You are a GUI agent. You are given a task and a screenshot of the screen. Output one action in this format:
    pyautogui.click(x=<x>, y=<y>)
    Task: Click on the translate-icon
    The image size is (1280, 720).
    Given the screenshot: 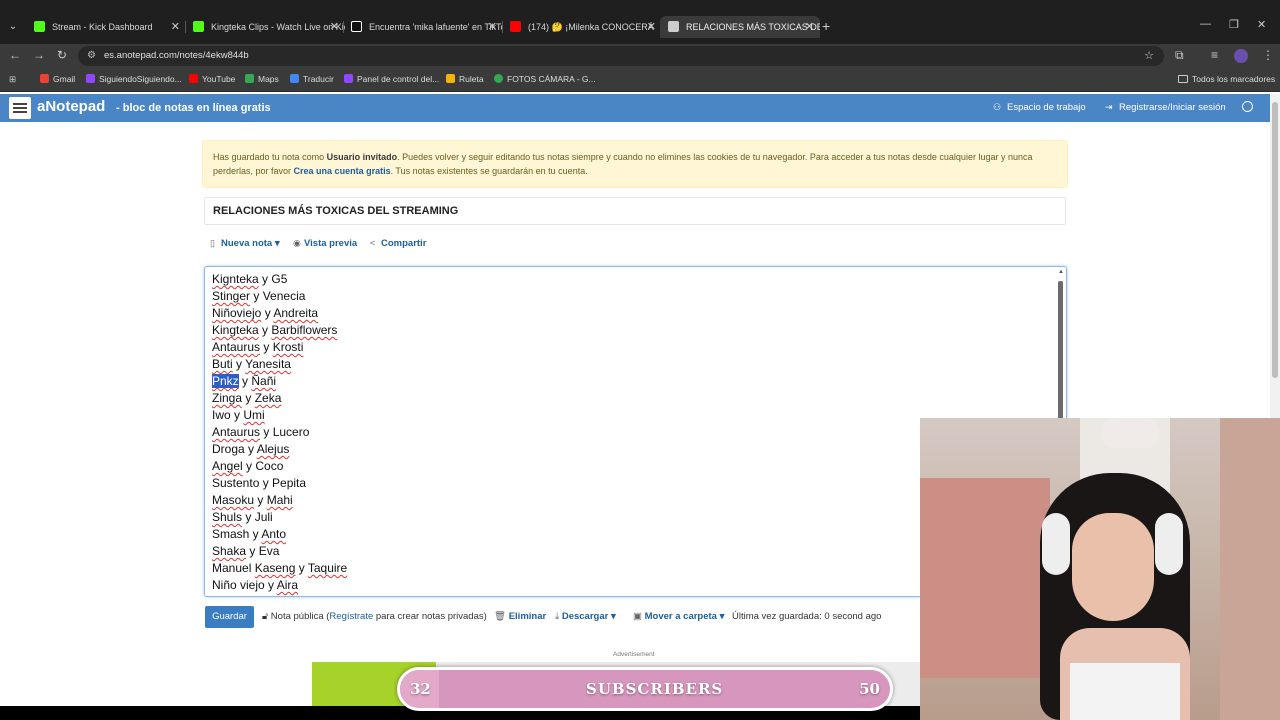 What is the action you would take?
    pyautogui.click(x=294, y=78)
    